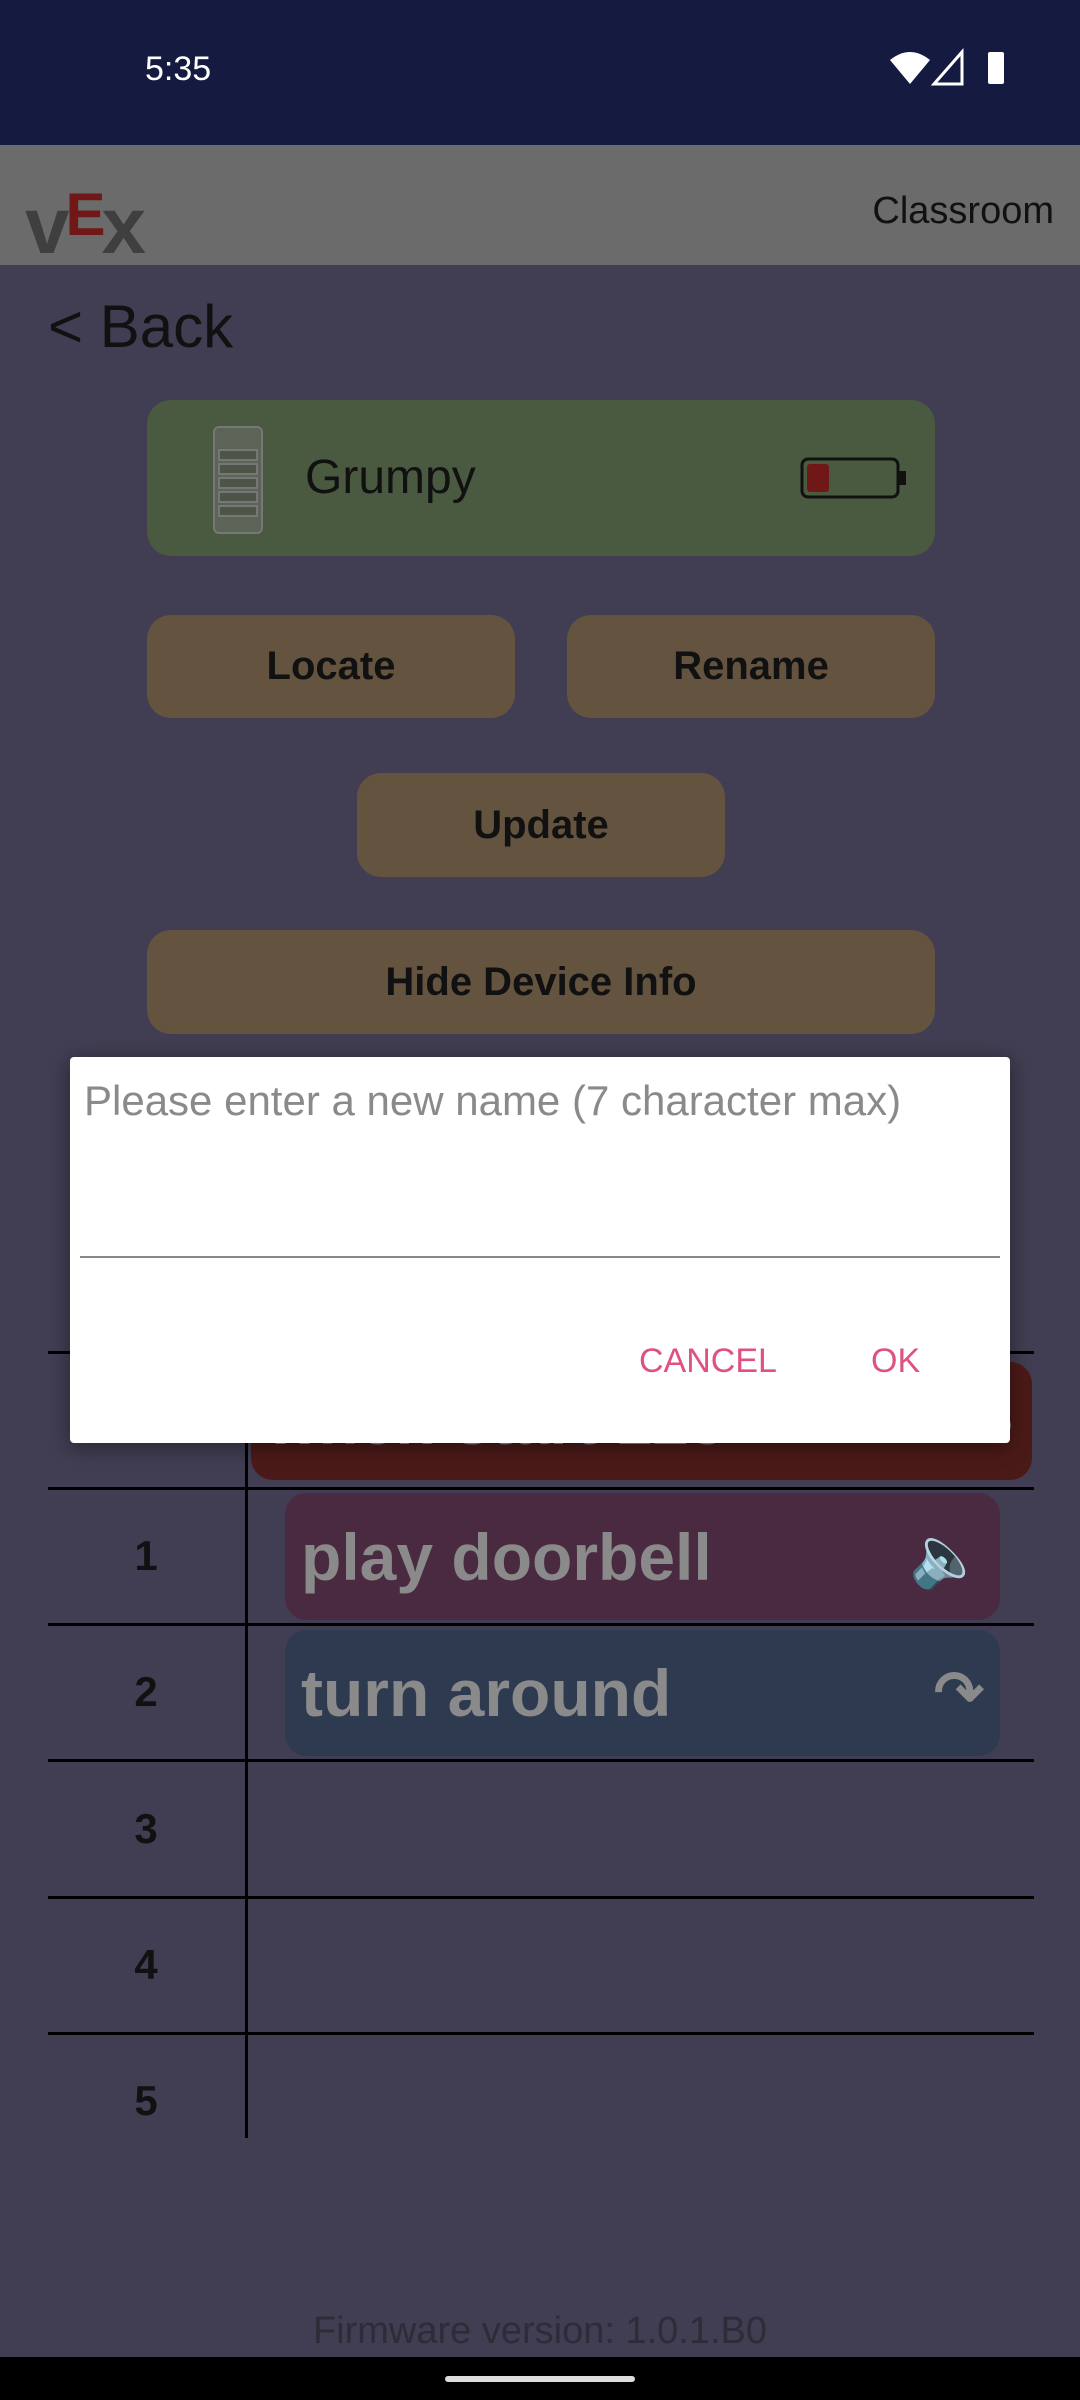 The width and height of the screenshot is (1080, 2400). I want to click on row-number: 5, so click(146, 2100).